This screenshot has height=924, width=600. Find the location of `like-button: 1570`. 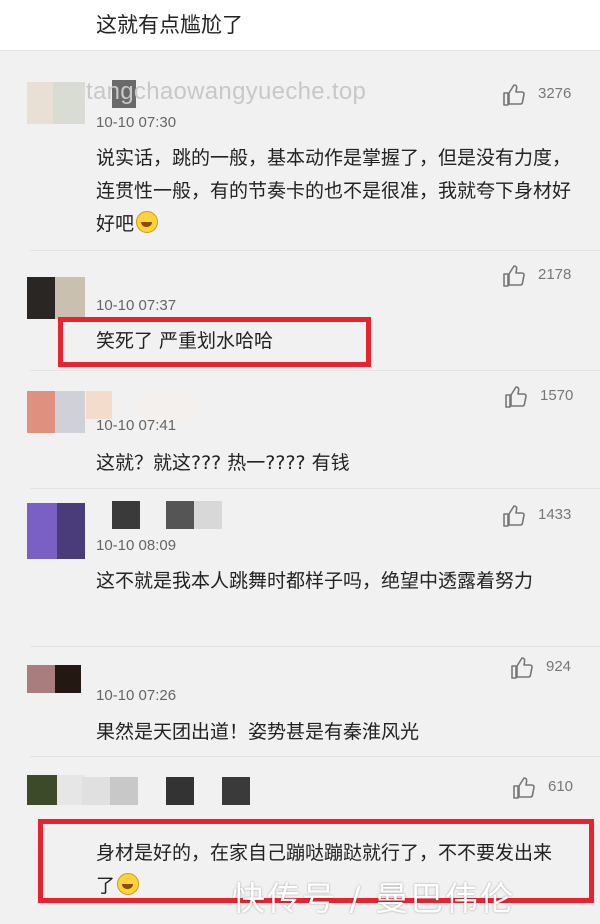

like-button: 1570 is located at coordinates (547, 397).